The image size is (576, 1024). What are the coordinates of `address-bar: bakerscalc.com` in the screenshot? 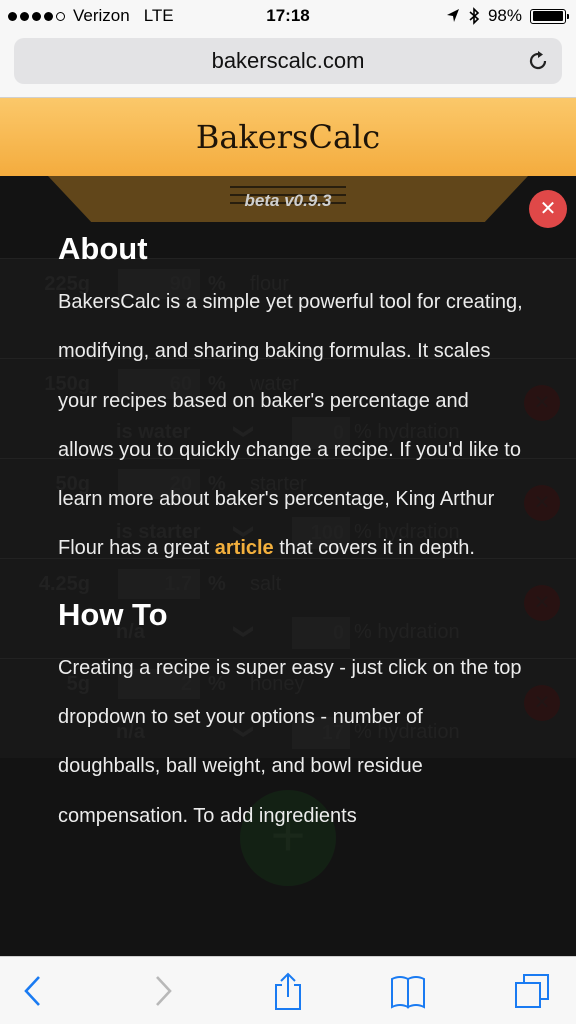 It's located at (288, 61).